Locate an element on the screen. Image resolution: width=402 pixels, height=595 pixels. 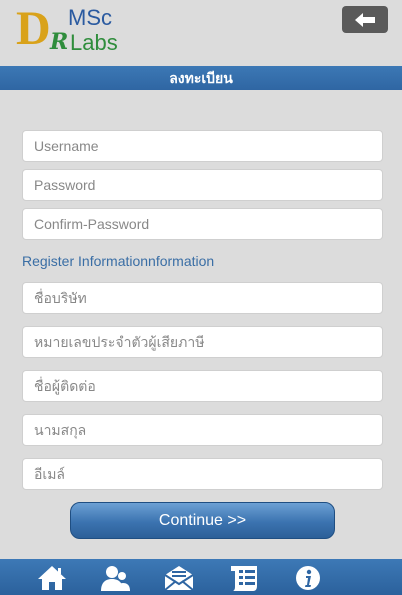
logo-msc: MSc is located at coordinates (90, 17).